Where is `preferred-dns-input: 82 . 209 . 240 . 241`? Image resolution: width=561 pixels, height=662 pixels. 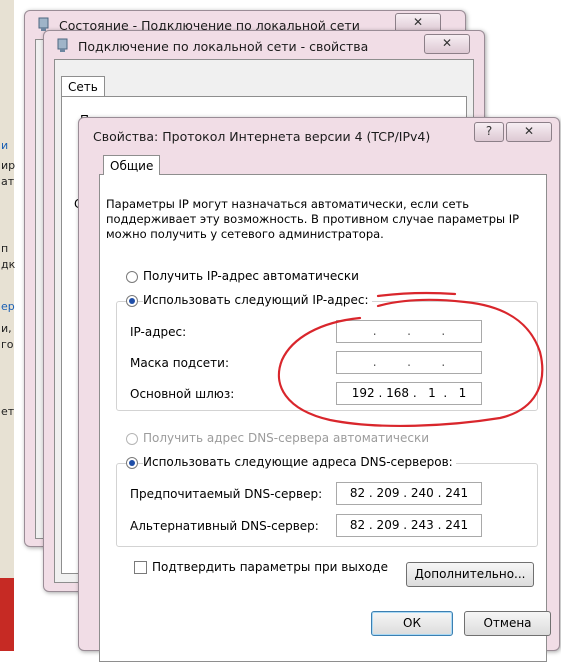
preferred-dns-input: 82 . 209 . 240 . 241 is located at coordinates (409, 493).